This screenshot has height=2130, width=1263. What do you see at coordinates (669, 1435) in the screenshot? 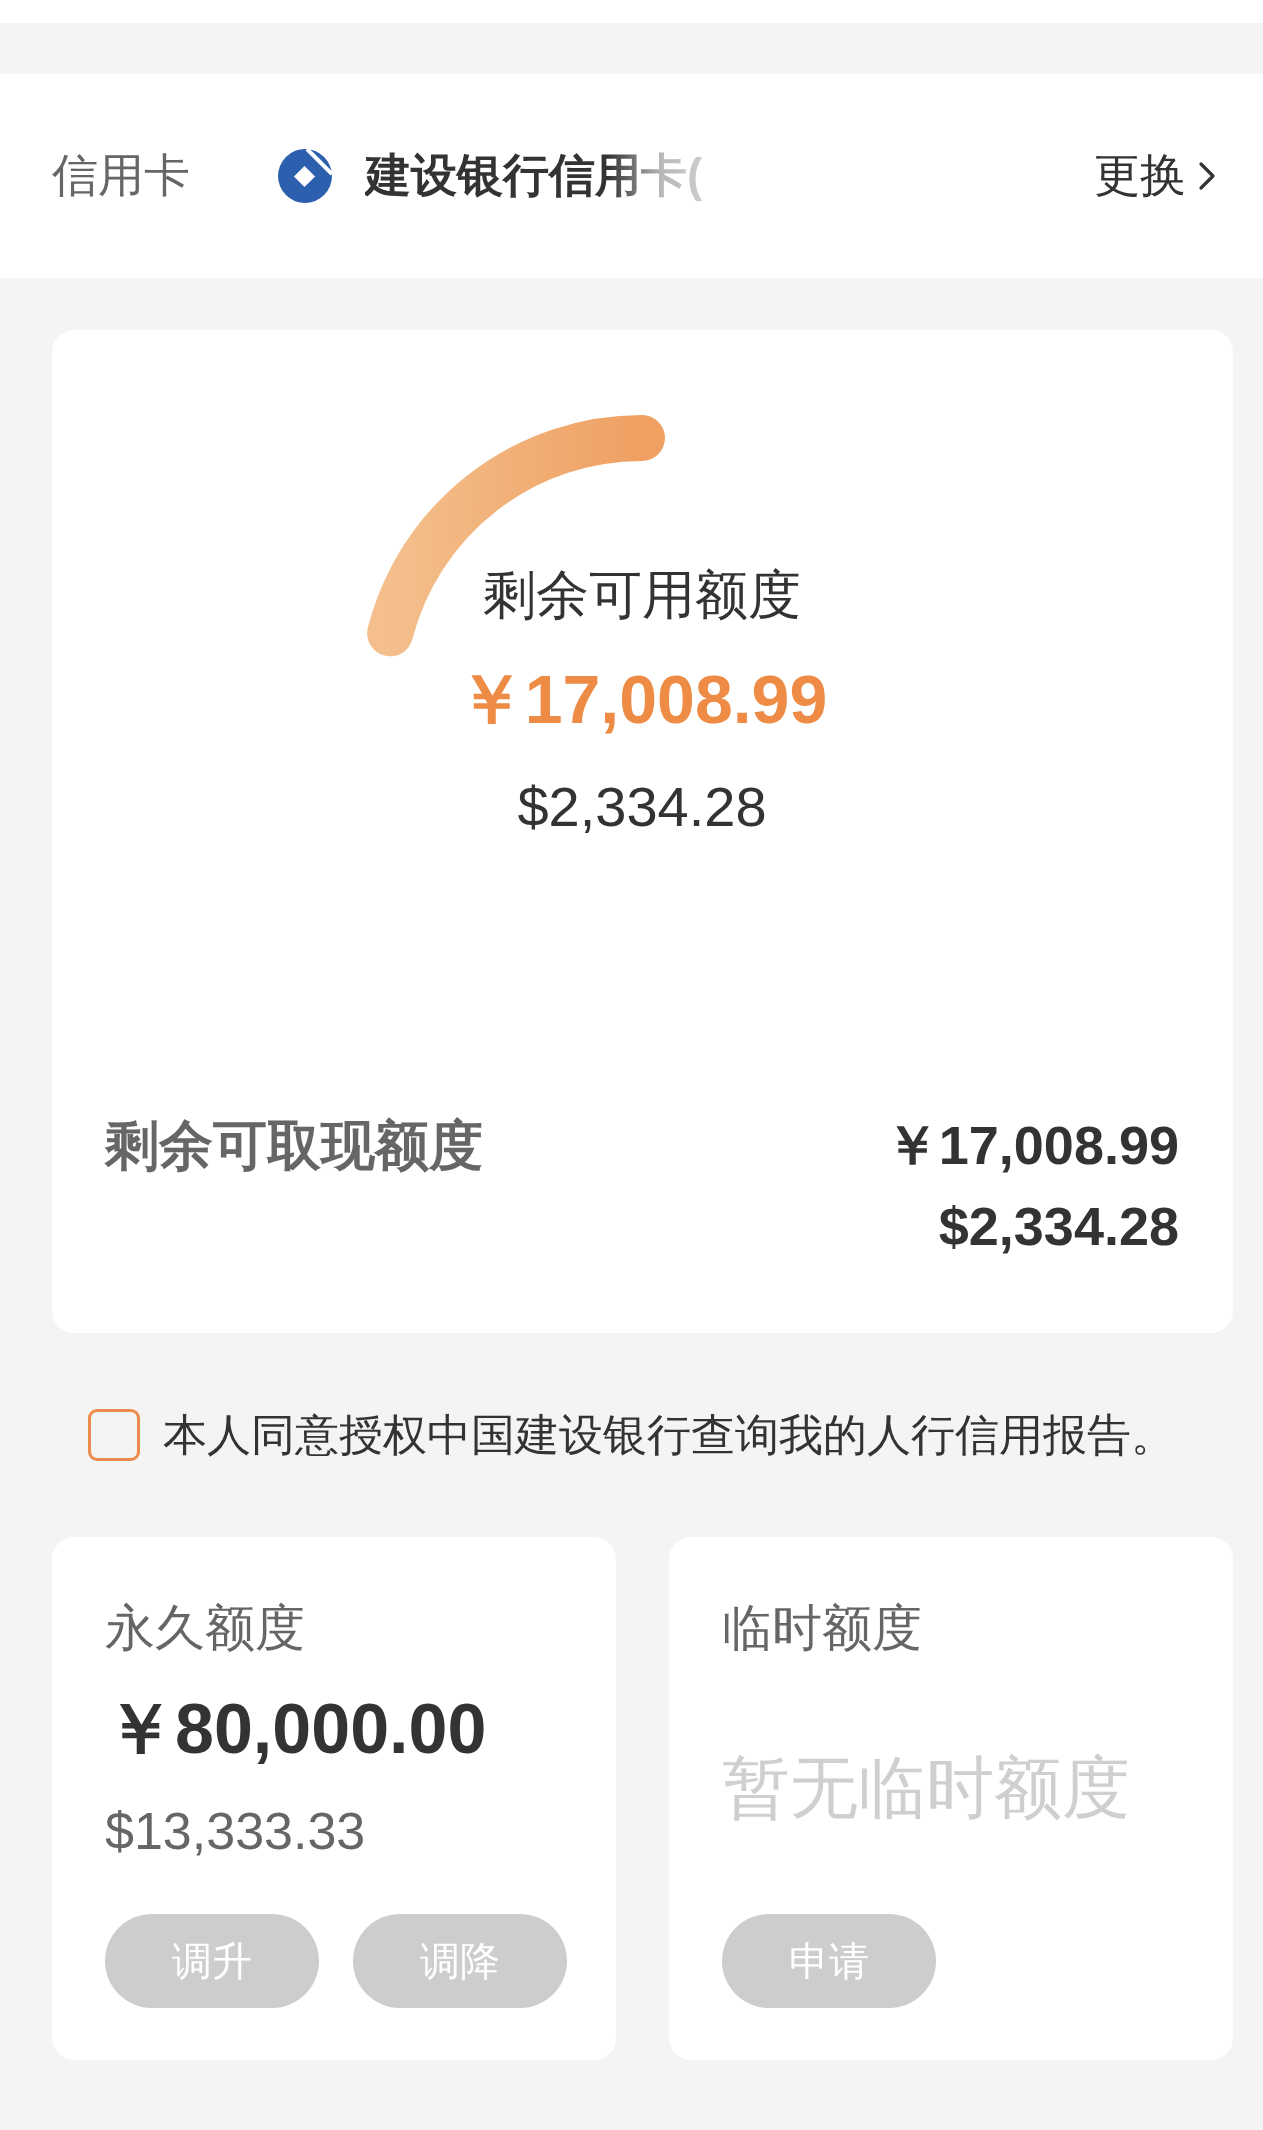
I see `consent-text: 本人同意授权中国建设银行查询我的人行信用报告。` at bounding box center [669, 1435].